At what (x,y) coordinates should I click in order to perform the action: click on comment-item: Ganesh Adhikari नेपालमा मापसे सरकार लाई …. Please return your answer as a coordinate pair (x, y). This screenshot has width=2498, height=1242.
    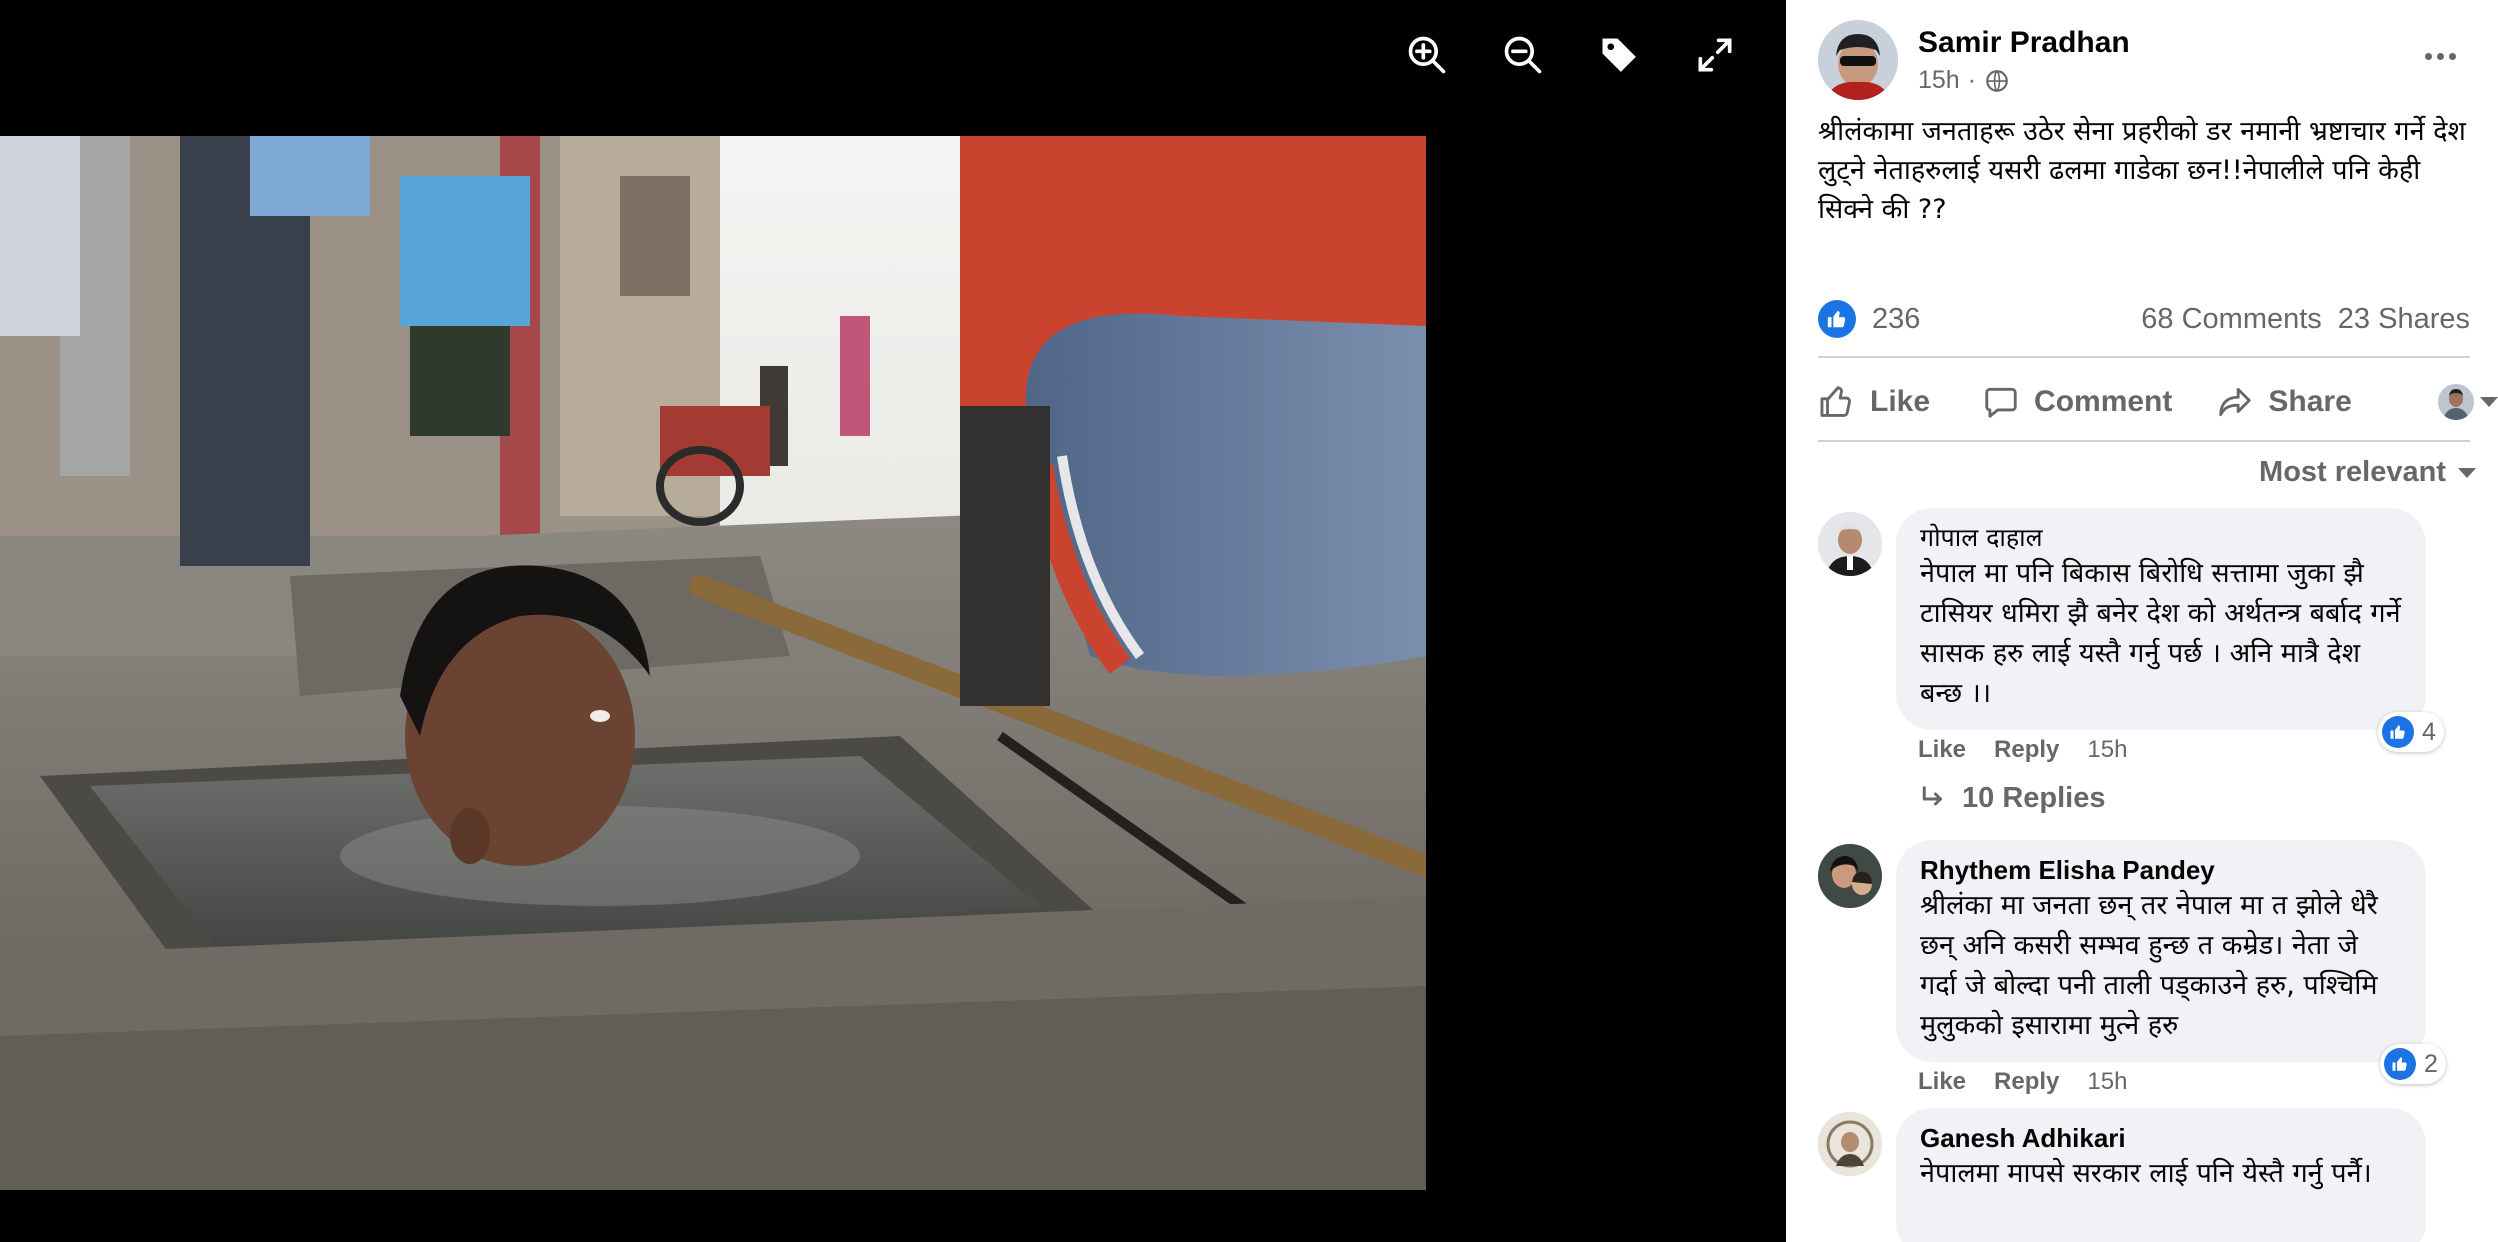
    Looking at the image, I should click on (2158, 1175).